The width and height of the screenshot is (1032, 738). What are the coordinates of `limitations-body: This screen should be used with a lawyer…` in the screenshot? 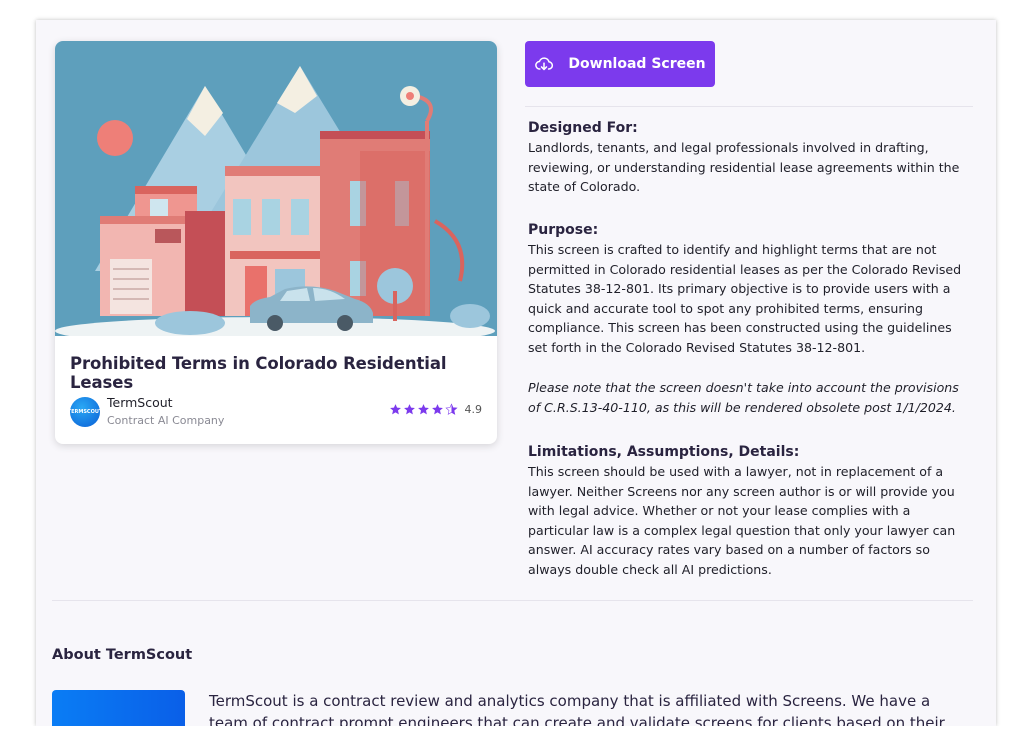 It's located at (742, 520).